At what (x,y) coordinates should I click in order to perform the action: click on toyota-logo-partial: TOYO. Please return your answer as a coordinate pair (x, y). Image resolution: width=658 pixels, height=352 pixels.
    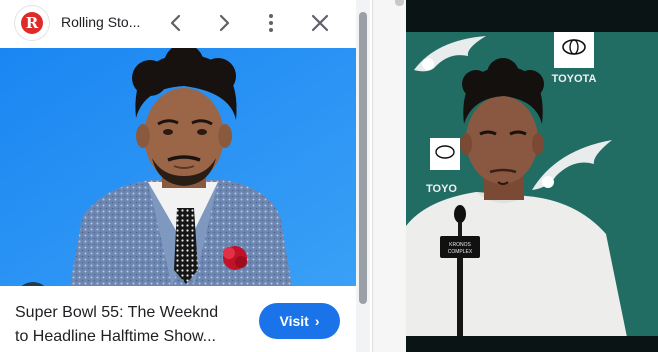
    Looking at the image, I should click on (443, 166).